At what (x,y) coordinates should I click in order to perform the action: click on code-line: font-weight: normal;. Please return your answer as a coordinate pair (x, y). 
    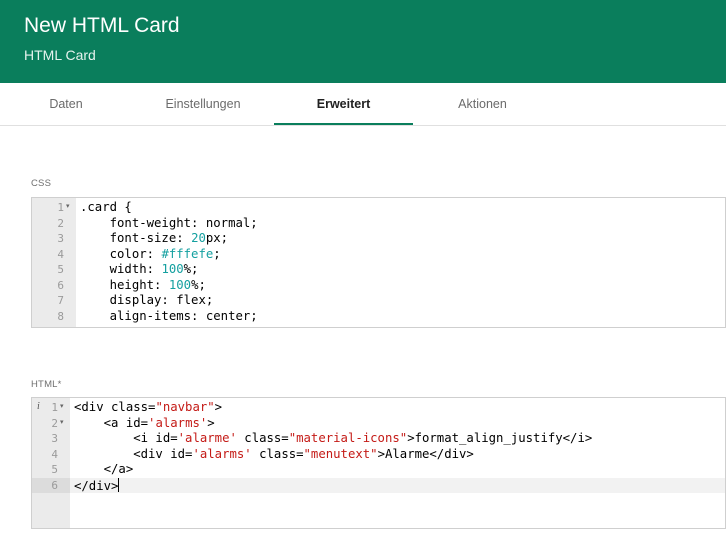
    Looking at the image, I should click on (169, 224).